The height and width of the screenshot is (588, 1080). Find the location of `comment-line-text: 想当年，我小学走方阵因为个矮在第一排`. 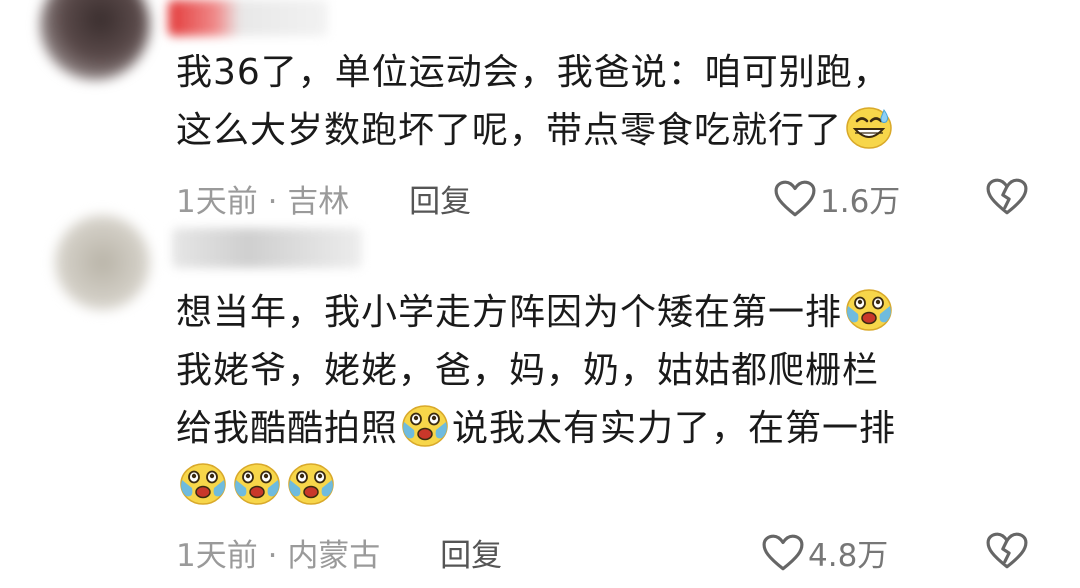

comment-line-text: 想当年，我小学走方阵因为个矮在第一排 is located at coordinates (509, 312).